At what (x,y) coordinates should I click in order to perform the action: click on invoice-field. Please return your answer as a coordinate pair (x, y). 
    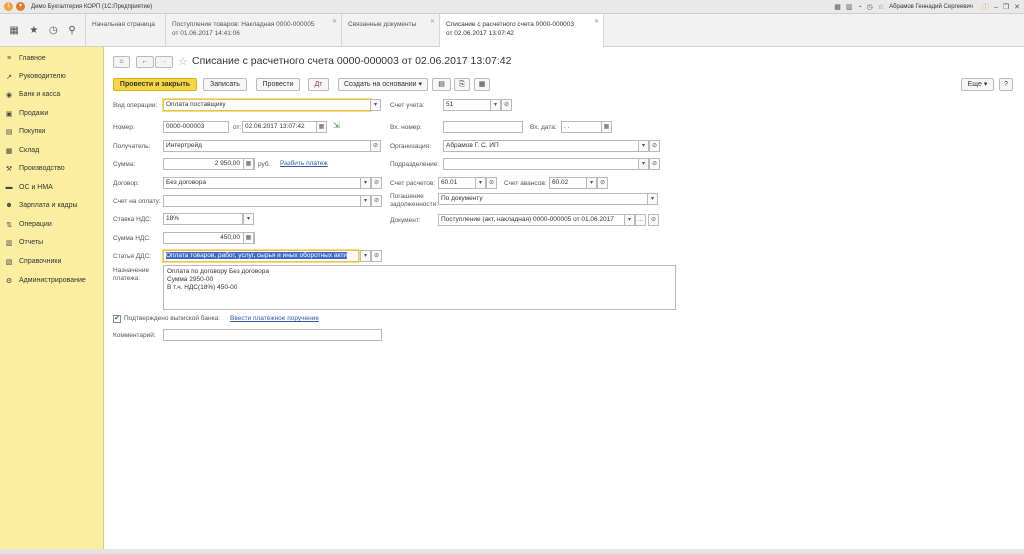
    Looking at the image, I should click on (262, 201).